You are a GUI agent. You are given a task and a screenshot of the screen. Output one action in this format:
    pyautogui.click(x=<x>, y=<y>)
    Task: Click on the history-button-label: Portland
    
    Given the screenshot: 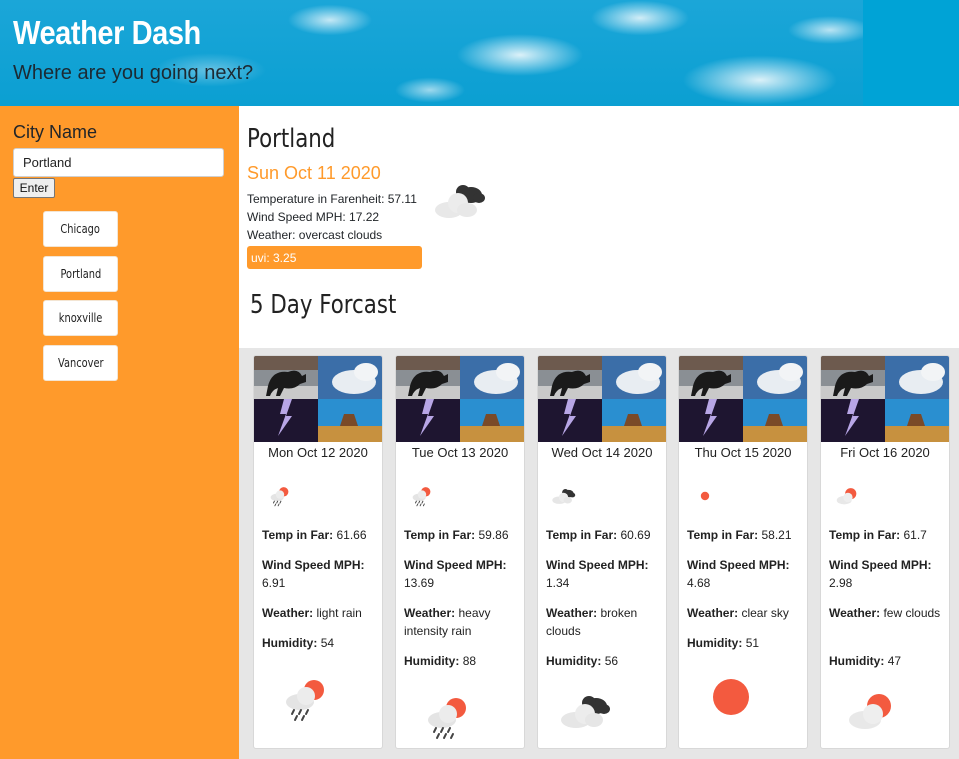 What is the action you would take?
    pyautogui.click(x=80, y=274)
    